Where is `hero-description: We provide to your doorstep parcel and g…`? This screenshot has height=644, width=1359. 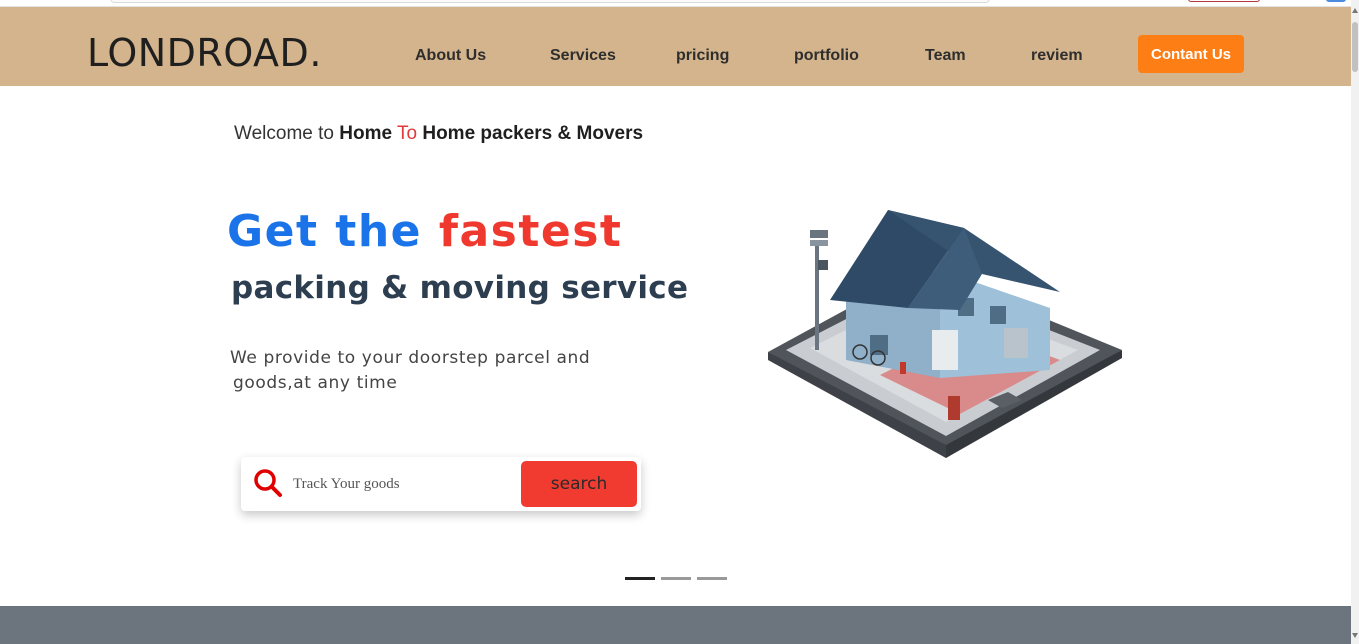 hero-description: We provide to your doorstep parcel and g… is located at coordinates (420, 371).